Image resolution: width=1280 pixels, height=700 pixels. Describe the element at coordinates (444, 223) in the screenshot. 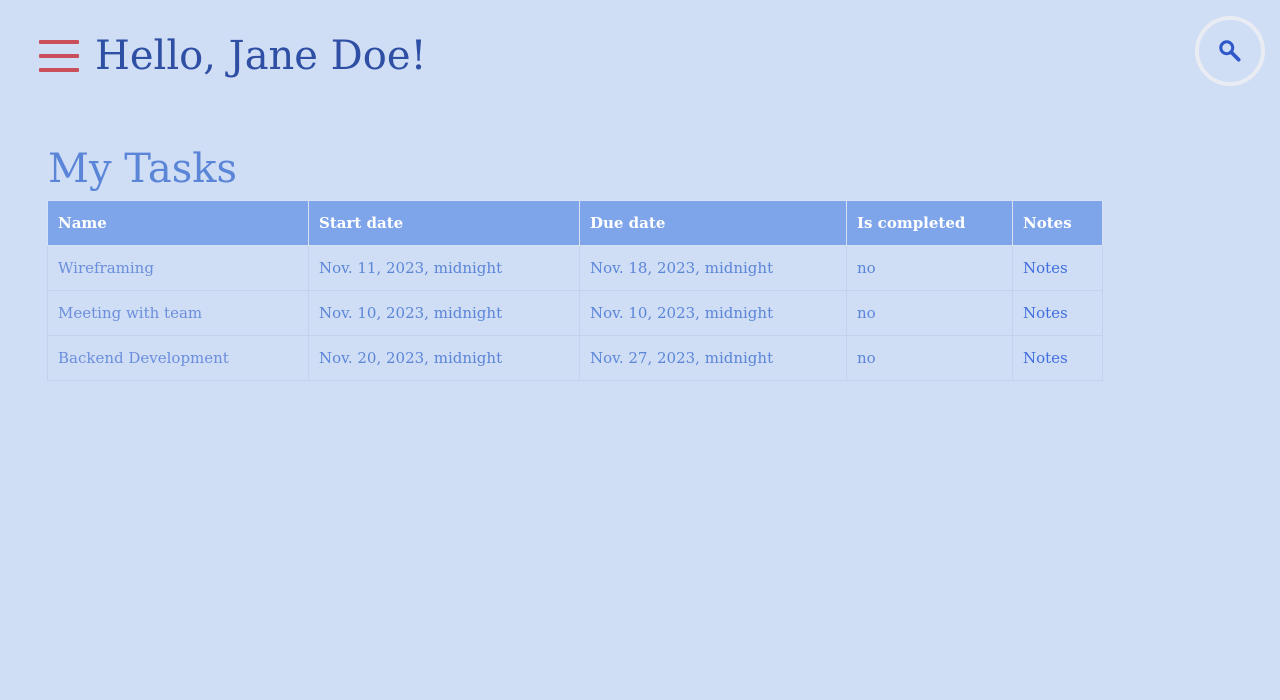

I see `column-header-start-date: Start date` at that location.